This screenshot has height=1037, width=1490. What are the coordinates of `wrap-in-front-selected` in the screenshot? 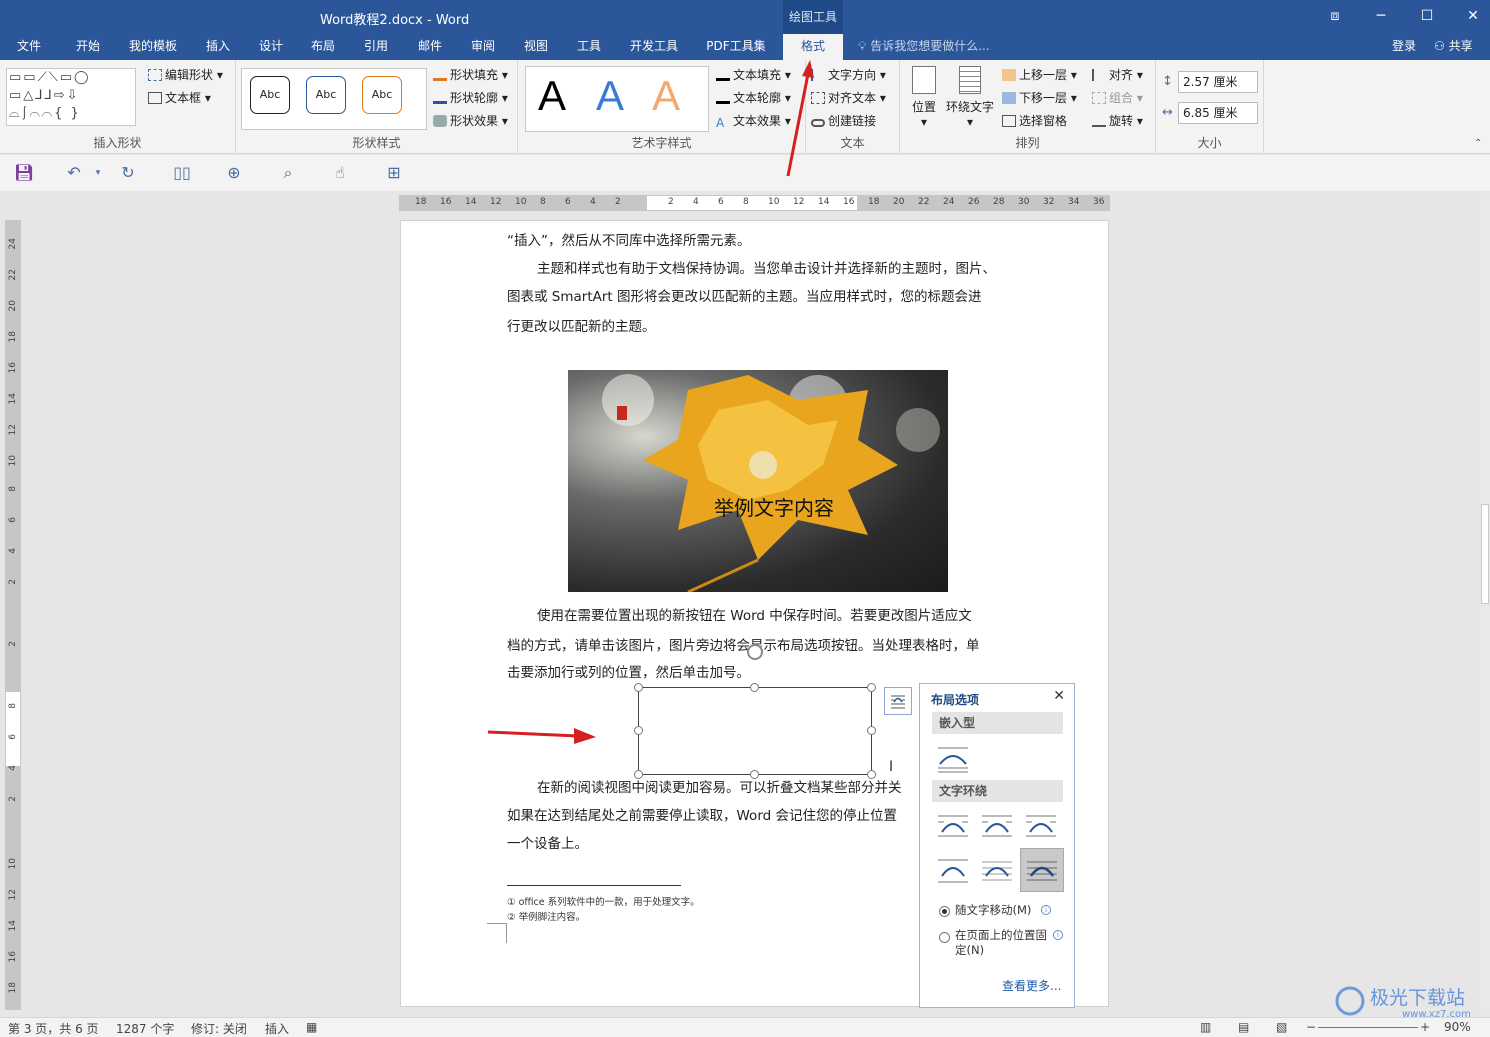 It's located at (1042, 870).